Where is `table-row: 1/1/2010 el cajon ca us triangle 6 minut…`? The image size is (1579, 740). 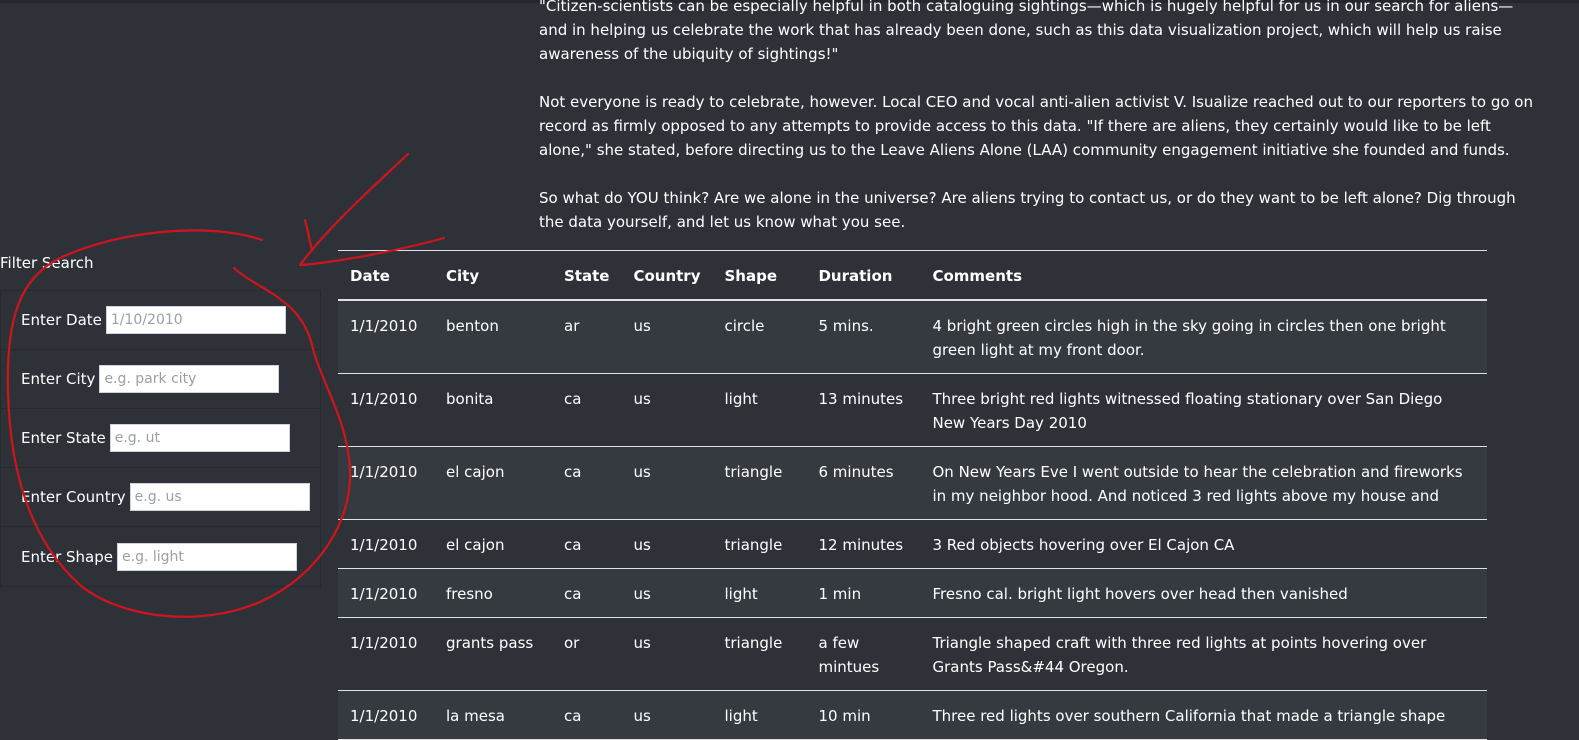
table-row: 1/1/2010 el cajon ca us triangle 6 minut… is located at coordinates (912, 483).